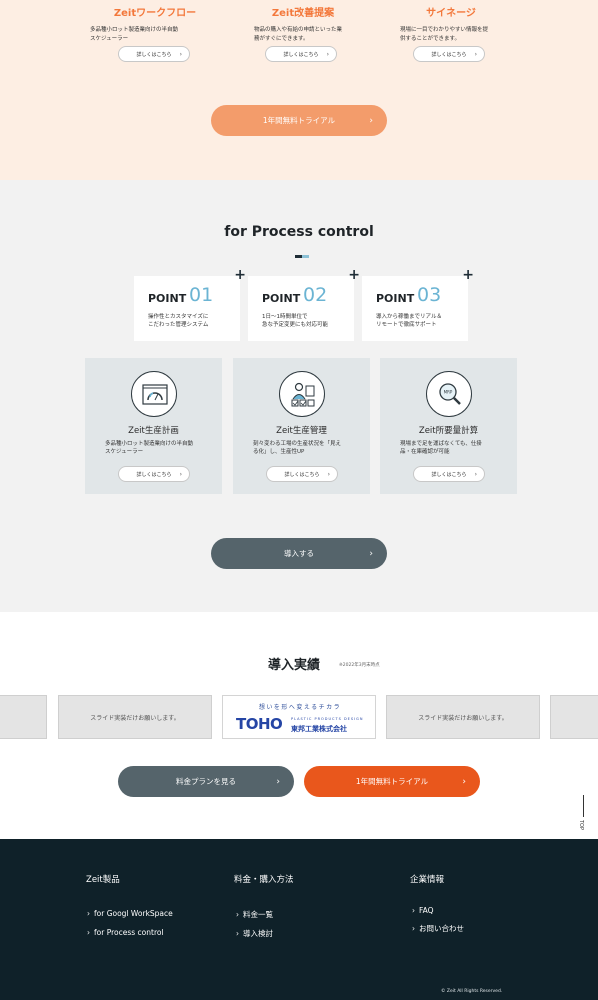  Describe the element at coordinates (319, 729) in the screenshot. I see `logo-sub-jp: 東邦工業株式会社` at that location.